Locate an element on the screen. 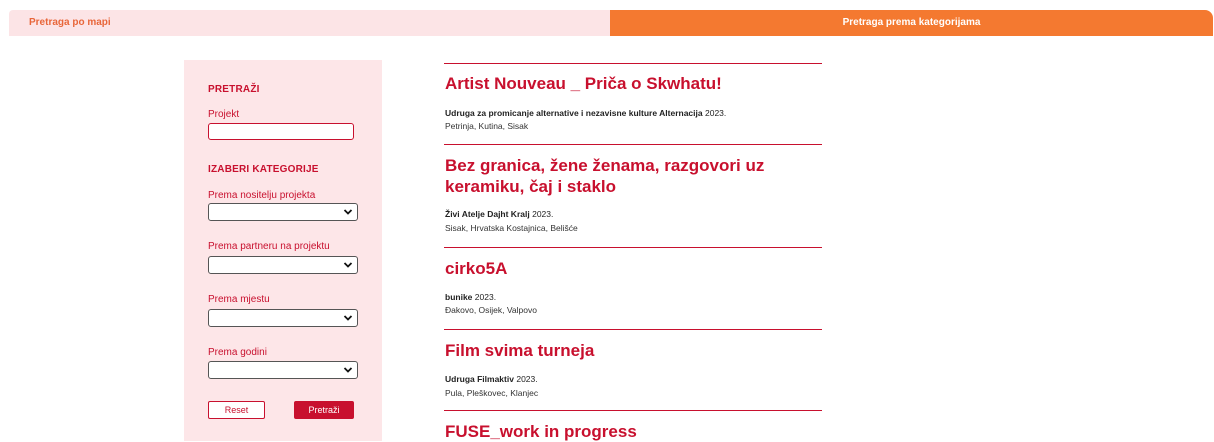 This screenshot has height=442, width=1214. categories-heading: IZABERI KATEGORIJE is located at coordinates (263, 169).